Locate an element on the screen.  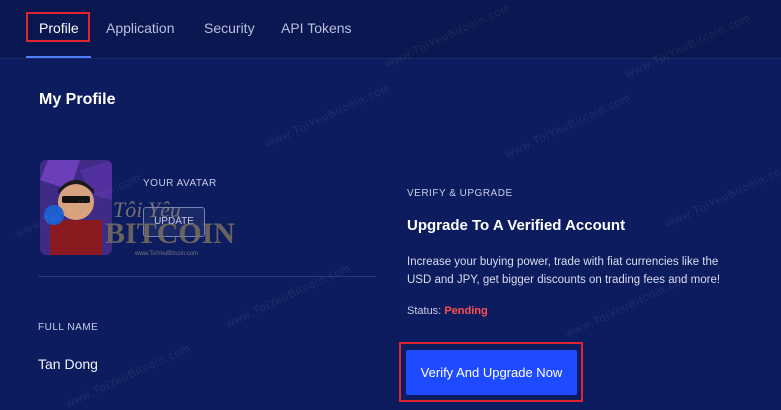
status-label: Status: is located at coordinates (424, 311).